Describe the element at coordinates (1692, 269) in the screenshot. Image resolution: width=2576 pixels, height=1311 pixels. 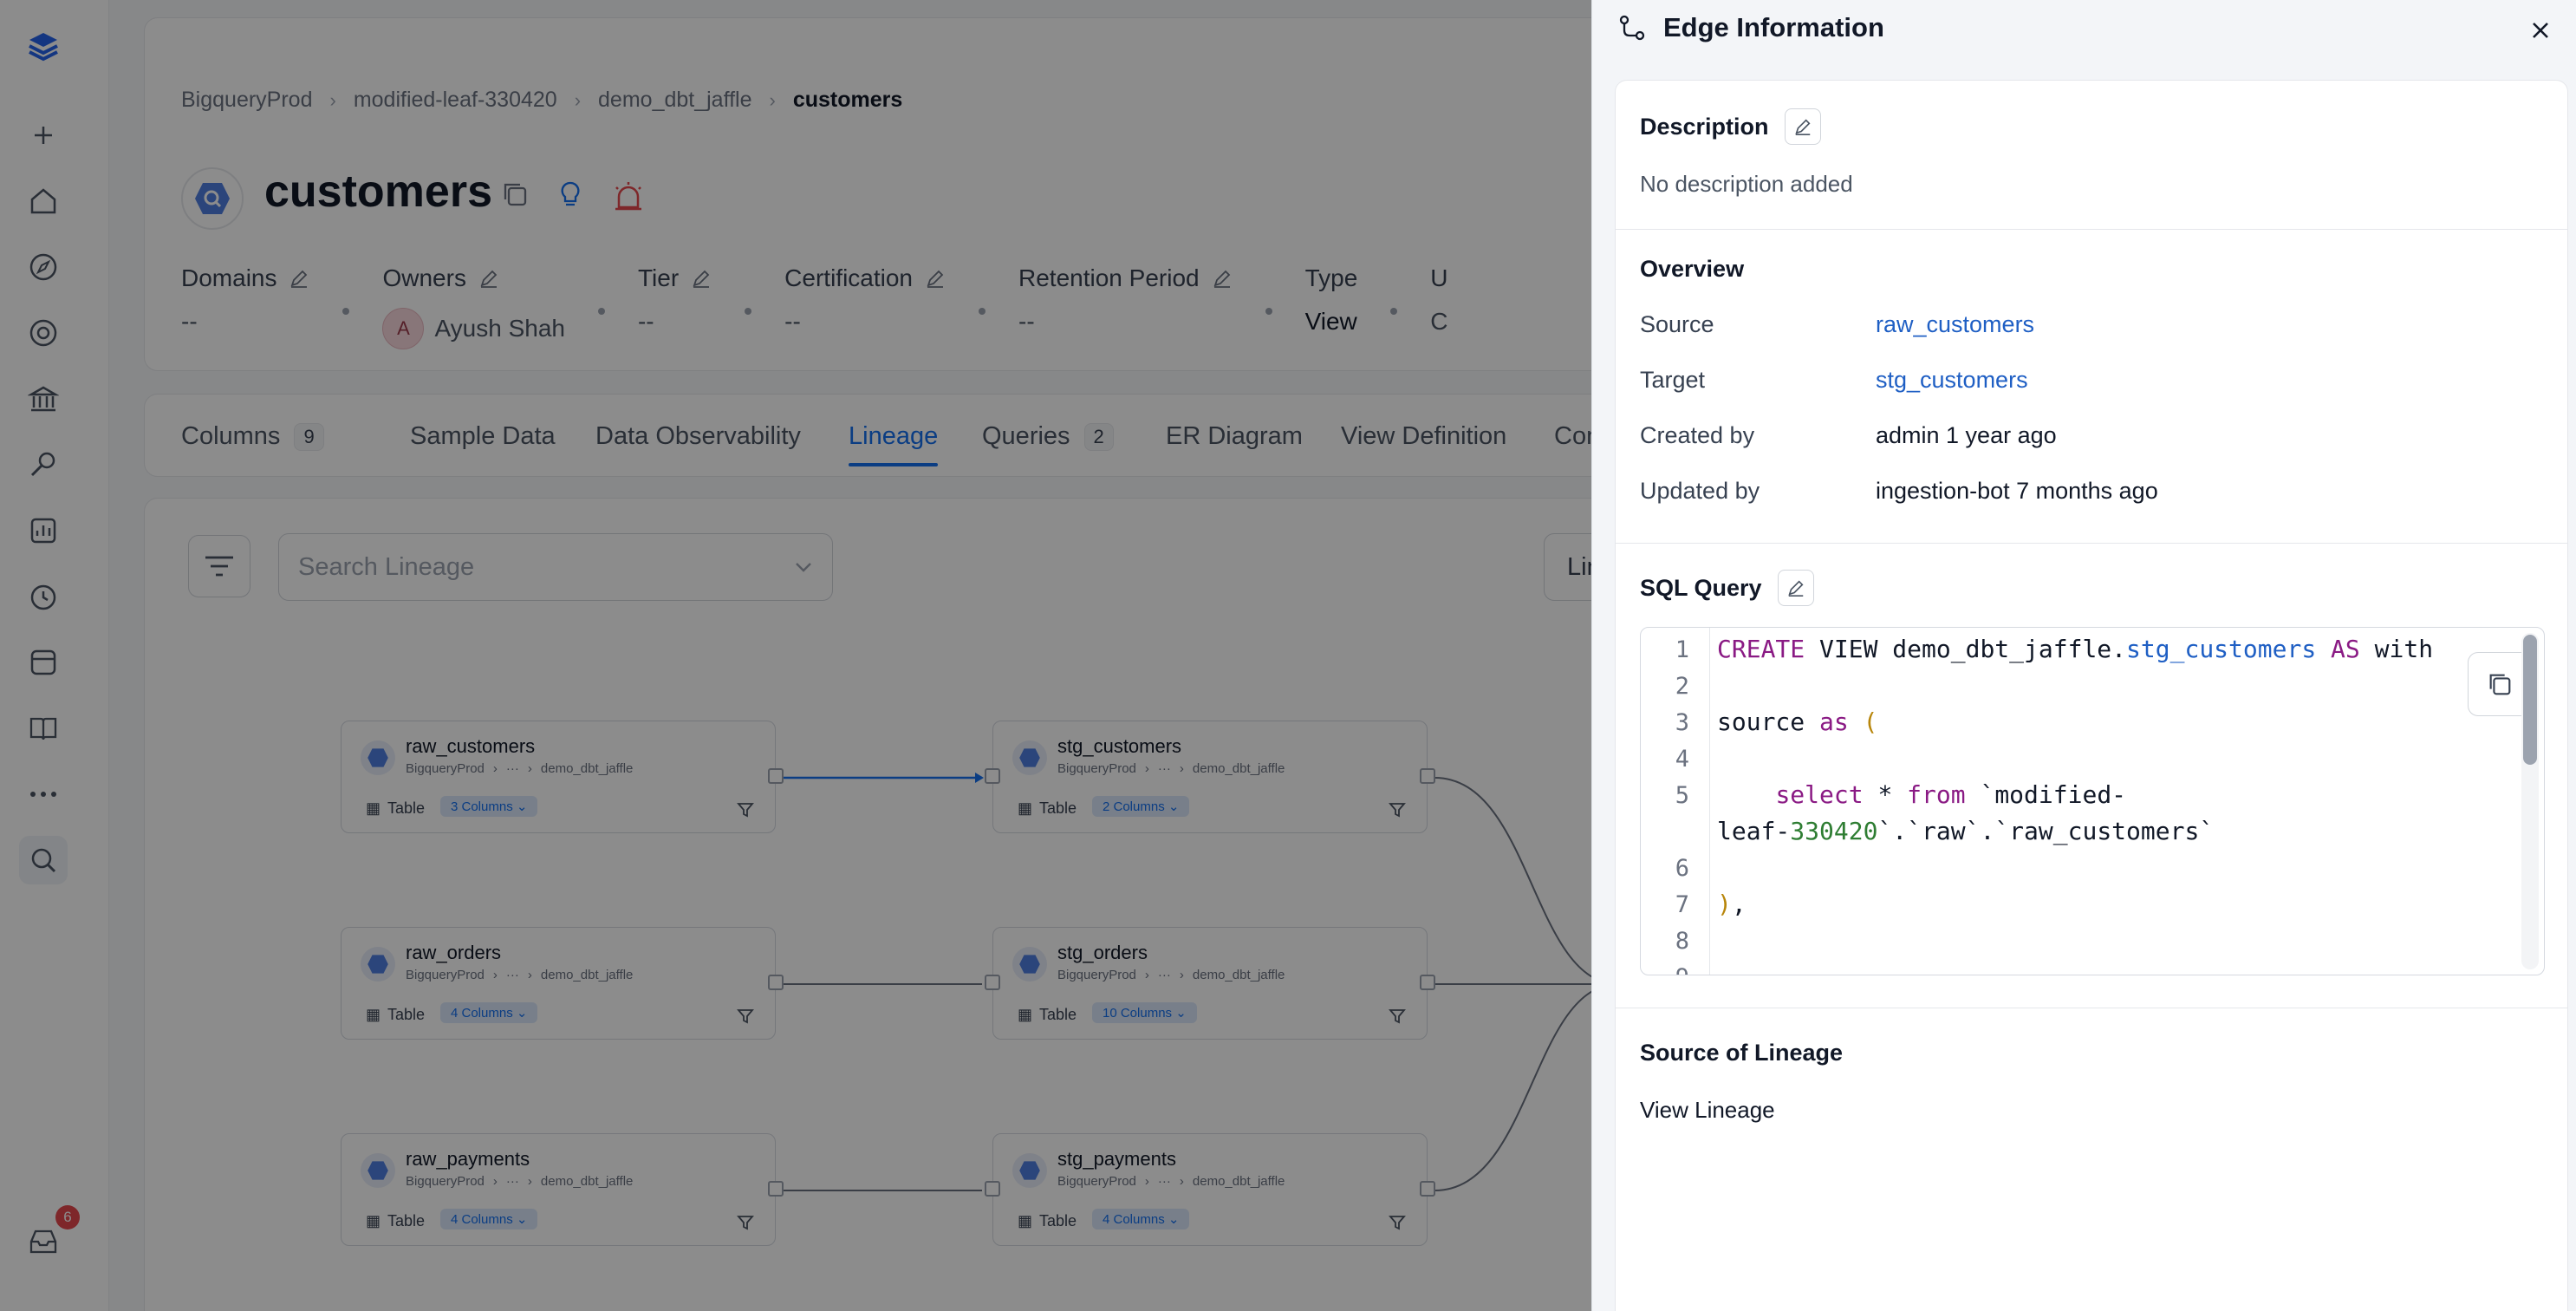
I see `overview-title: Overview` at that location.